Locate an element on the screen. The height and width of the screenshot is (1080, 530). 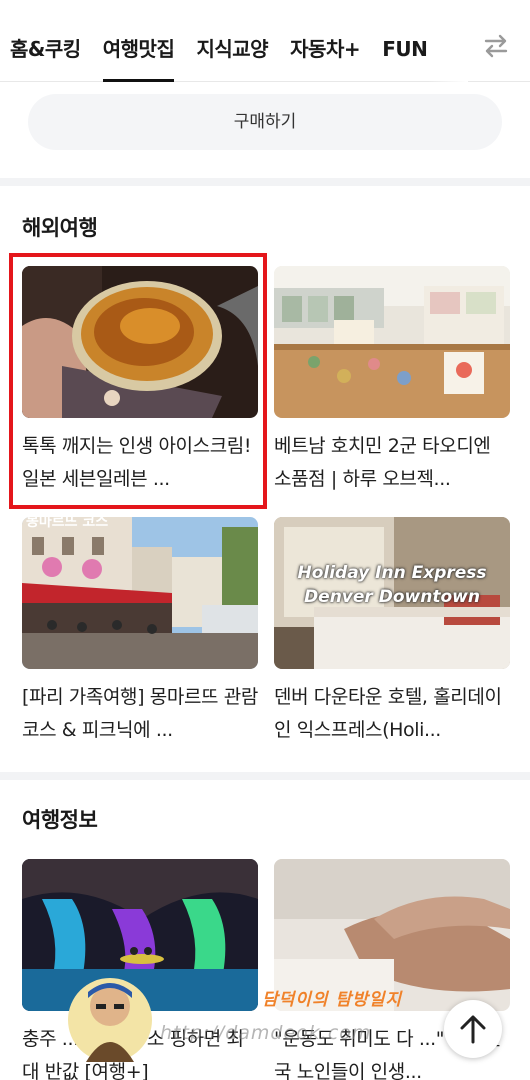
tab-car: 자동차+ is located at coordinates (325, 41).